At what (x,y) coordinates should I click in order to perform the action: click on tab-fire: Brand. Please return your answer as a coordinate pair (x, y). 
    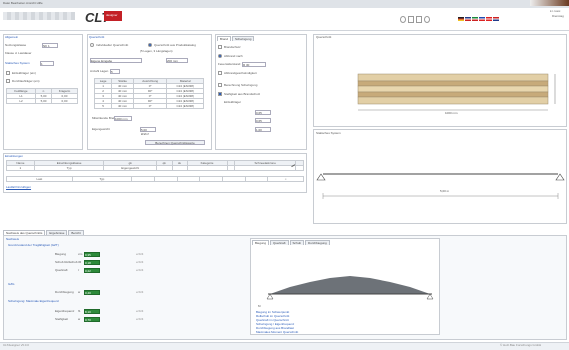
    Looking at the image, I should click on (224, 38).